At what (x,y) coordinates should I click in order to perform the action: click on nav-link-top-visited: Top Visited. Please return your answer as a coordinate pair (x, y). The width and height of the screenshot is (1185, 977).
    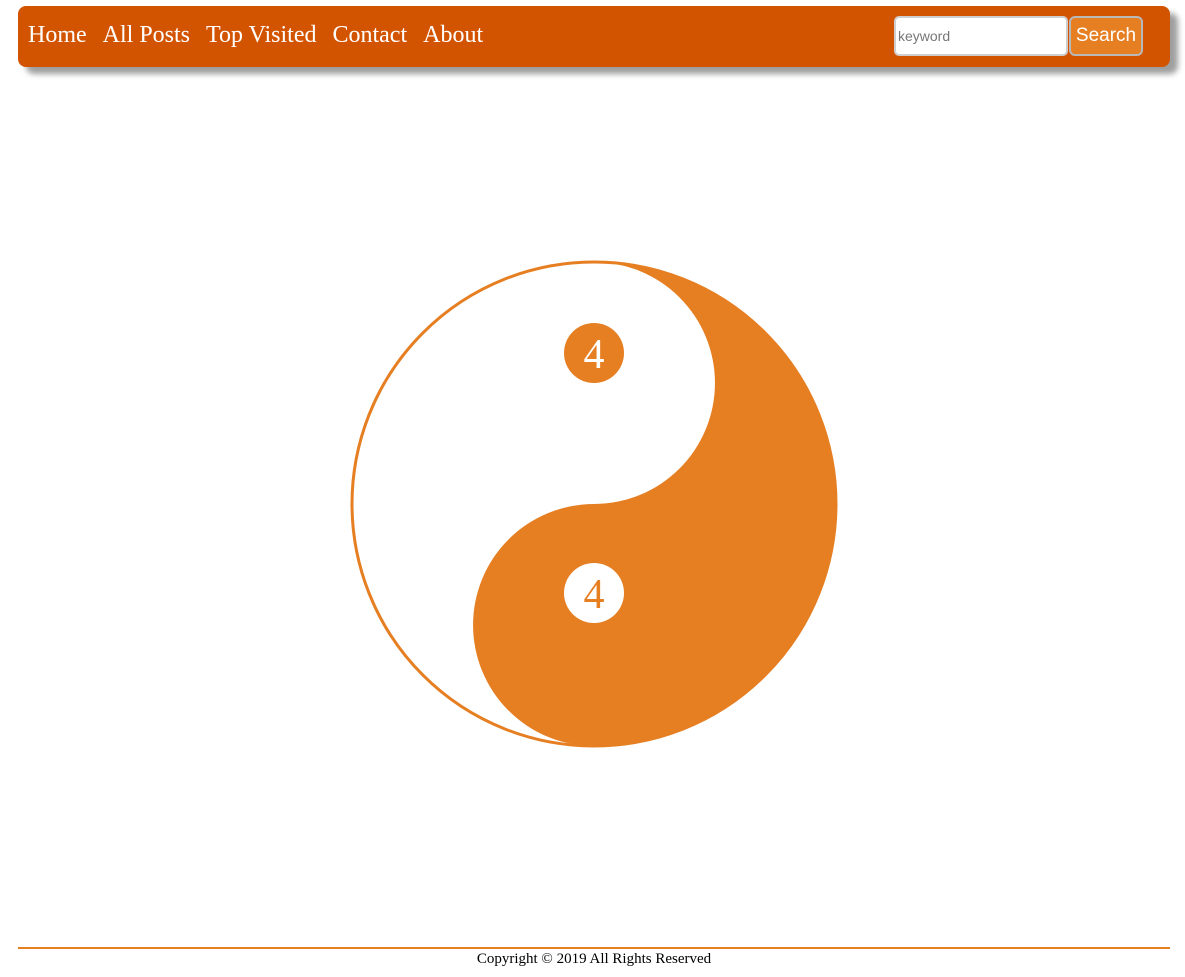
    Looking at the image, I should click on (261, 35).